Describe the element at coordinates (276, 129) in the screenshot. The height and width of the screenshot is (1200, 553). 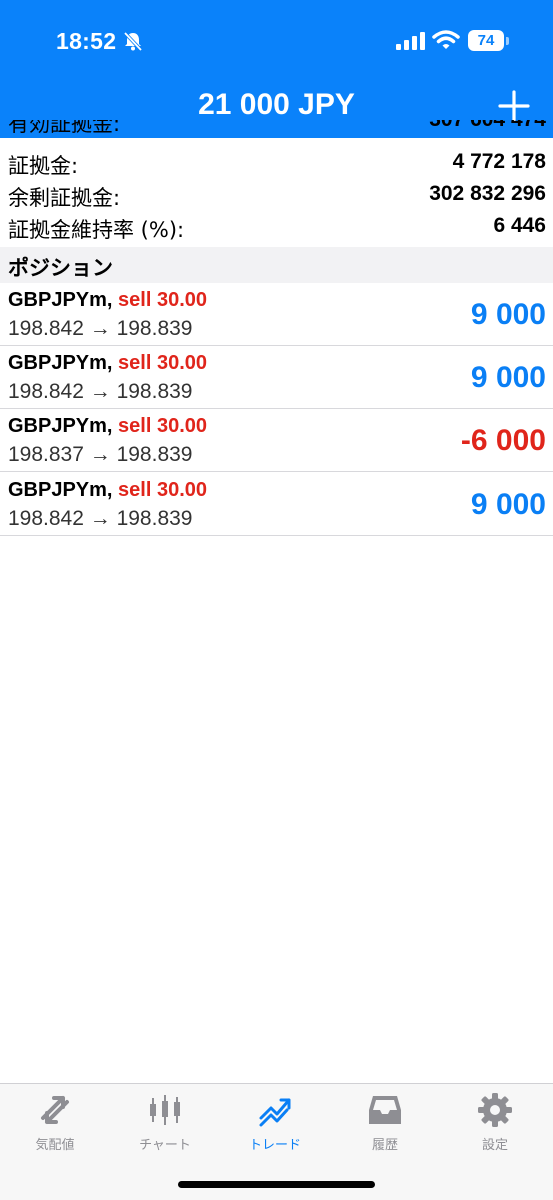
I see `account-row-equity: 有効証拠金: 307 604 474` at that location.